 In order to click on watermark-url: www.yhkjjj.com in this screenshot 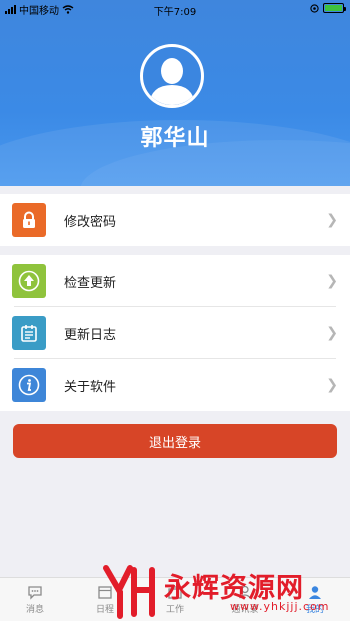, I will do `click(280, 606)`.